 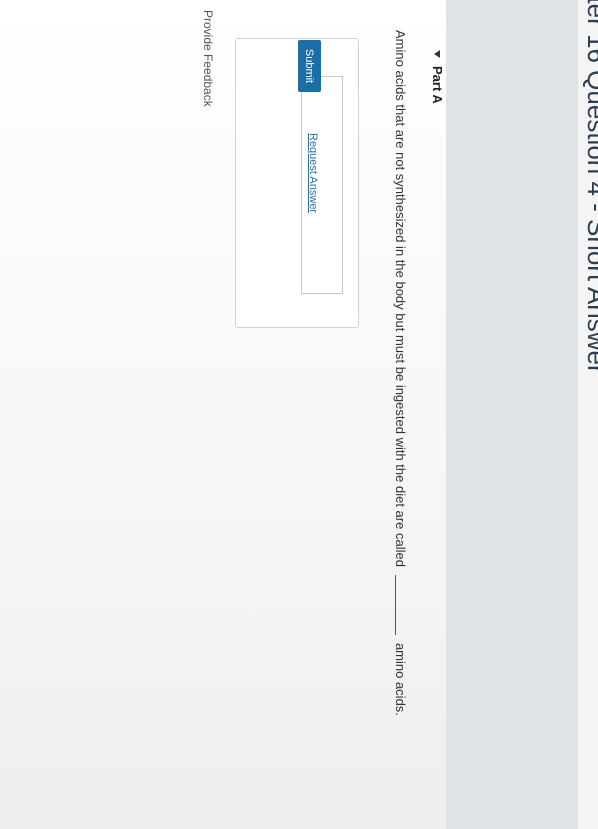 I want to click on part-header: Part A, so click(x=437, y=77).